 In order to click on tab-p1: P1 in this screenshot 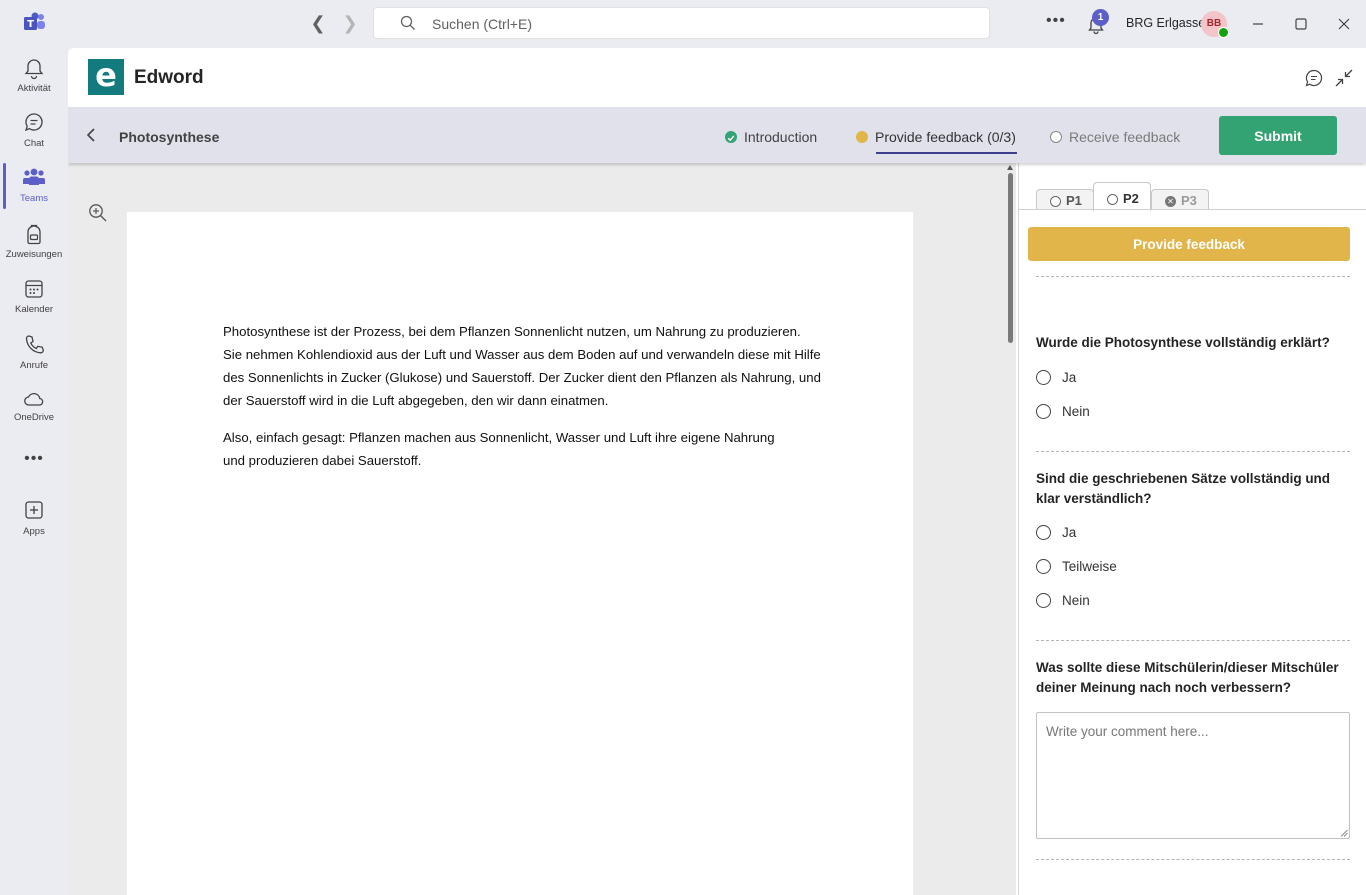, I will do `click(1065, 199)`.